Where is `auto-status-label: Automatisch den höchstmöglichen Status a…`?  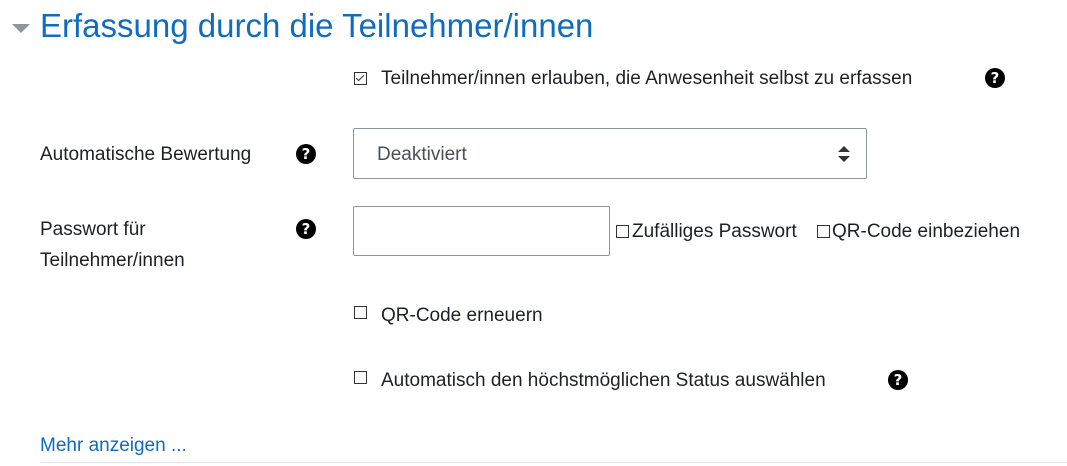
auto-status-label: Automatisch den höchstmöglichen Status a… is located at coordinates (603, 380).